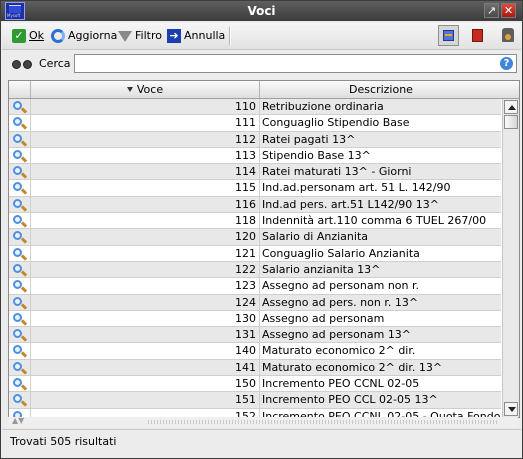 This screenshot has height=459, width=523. Describe the element at coordinates (351, 204) in the screenshot. I see `descrizione-cell: Ind.ad pers. art.51 L142/90 13^` at that location.